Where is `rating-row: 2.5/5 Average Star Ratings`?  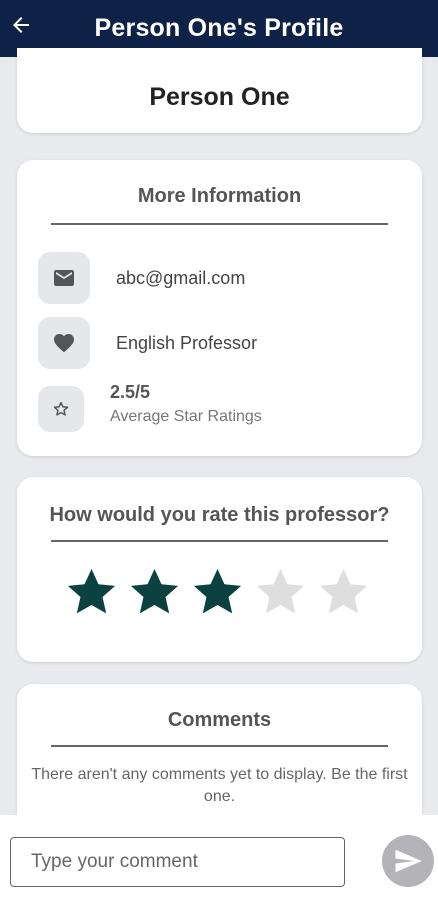 rating-row: 2.5/5 Average Star Ratings is located at coordinates (150, 407).